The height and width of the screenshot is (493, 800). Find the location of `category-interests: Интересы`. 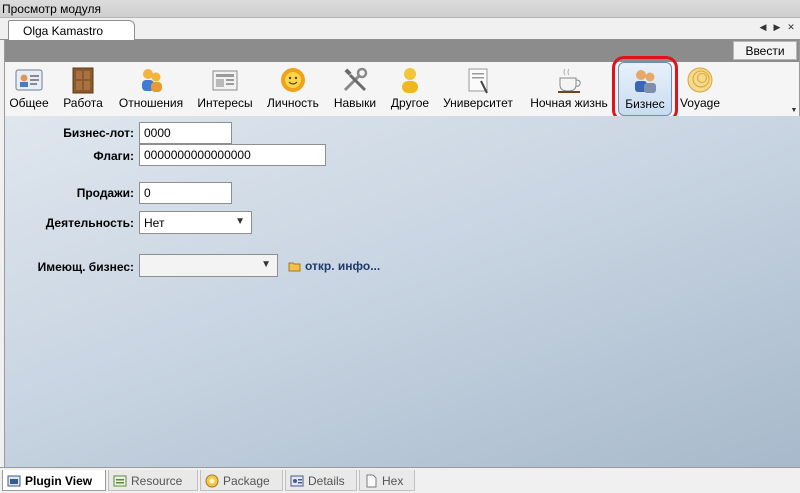

category-interests: Интересы is located at coordinates (225, 89).